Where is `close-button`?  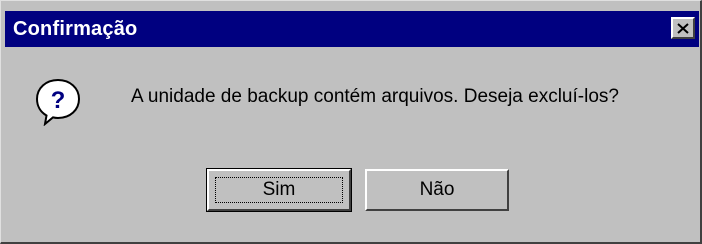 close-button is located at coordinates (683, 28).